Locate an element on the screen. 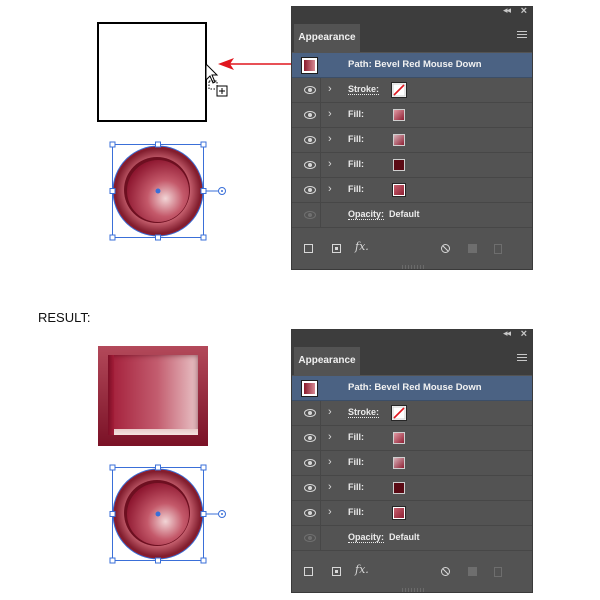  empty-square-shape is located at coordinates (152, 72).